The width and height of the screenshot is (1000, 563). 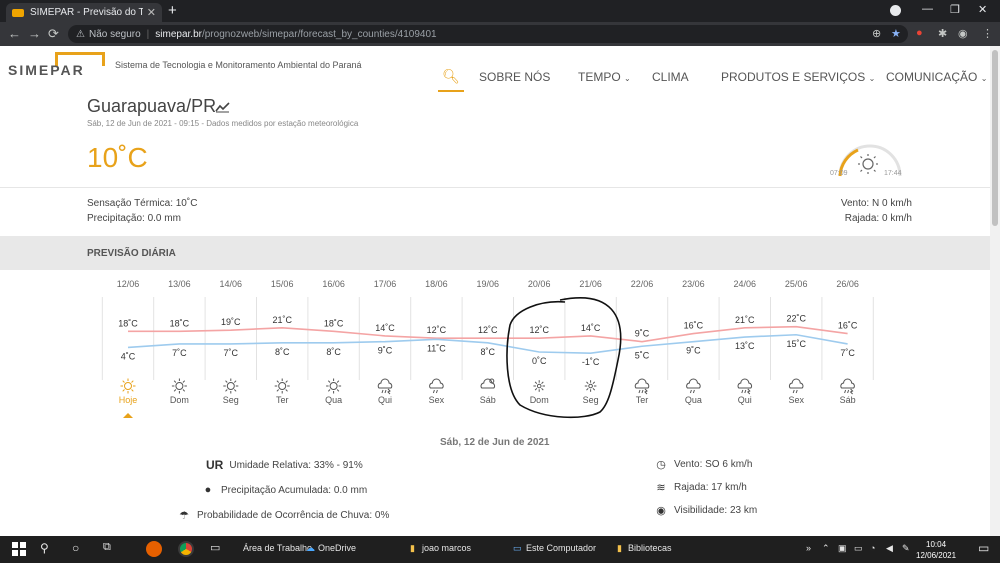 What do you see at coordinates (231, 353) in the screenshot?
I see `min-temp-label: 7˚C` at bounding box center [231, 353].